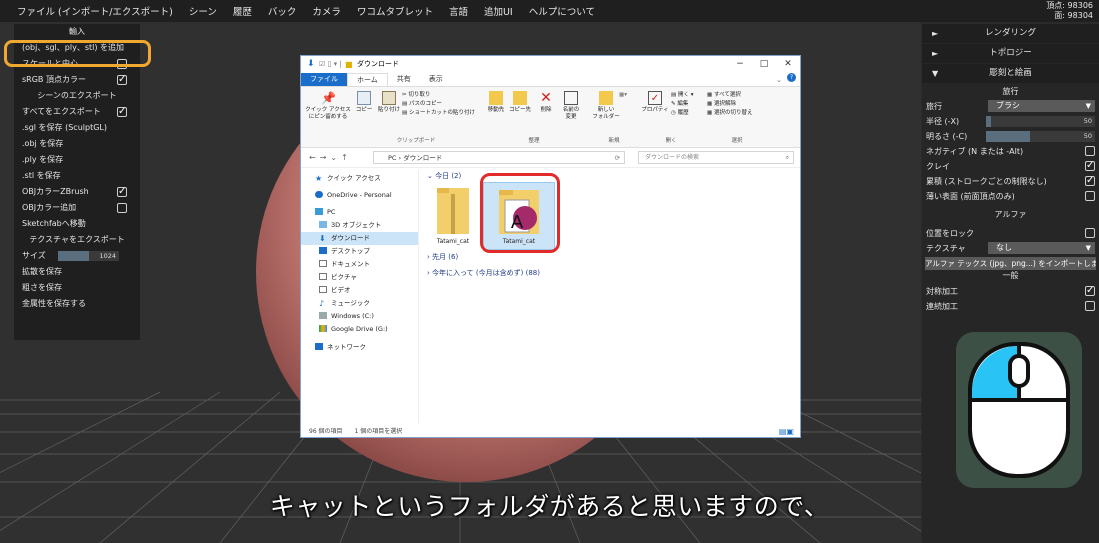 The height and width of the screenshot is (543, 1099). Describe the element at coordinates (416, 95) in the screenshot. I see `cut-button: ✂ 切り取り` at that location.